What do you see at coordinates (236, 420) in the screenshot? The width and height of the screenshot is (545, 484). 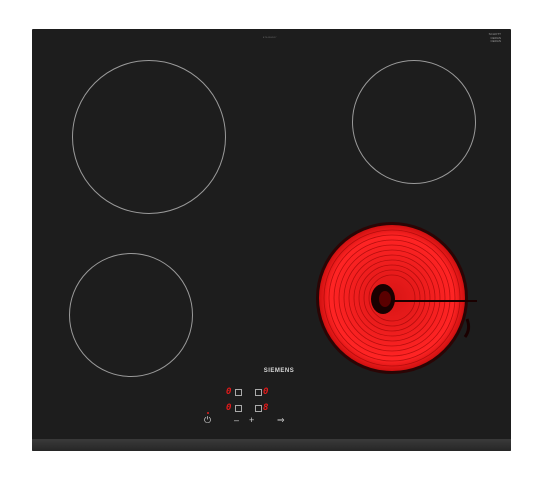 I see `minus-button: –` at bounding box center [236, 420].